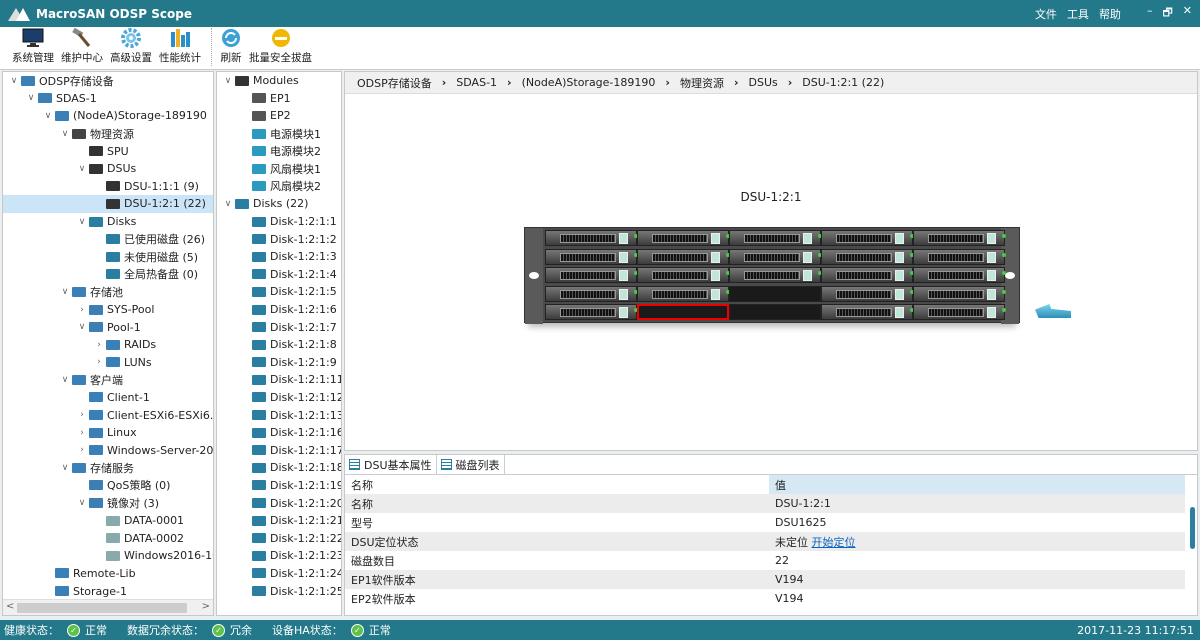 The width and height of the screenshot is (1200, 640). I want to click on tree-item: Disk-1:2:1:23, so click(279, 556).